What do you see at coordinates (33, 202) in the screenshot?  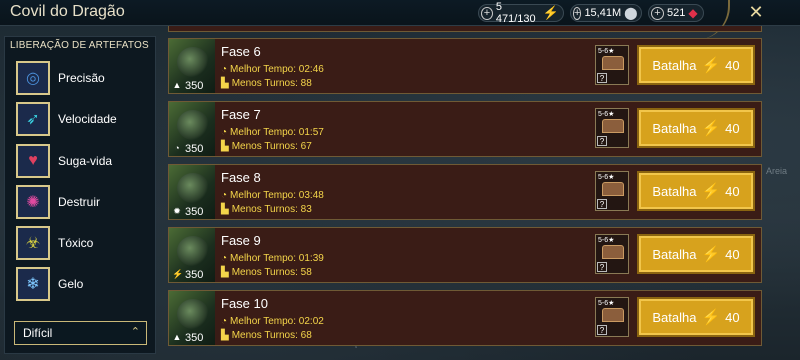 I see `destroy-icon: ✺` at bounding box center [33, 202].